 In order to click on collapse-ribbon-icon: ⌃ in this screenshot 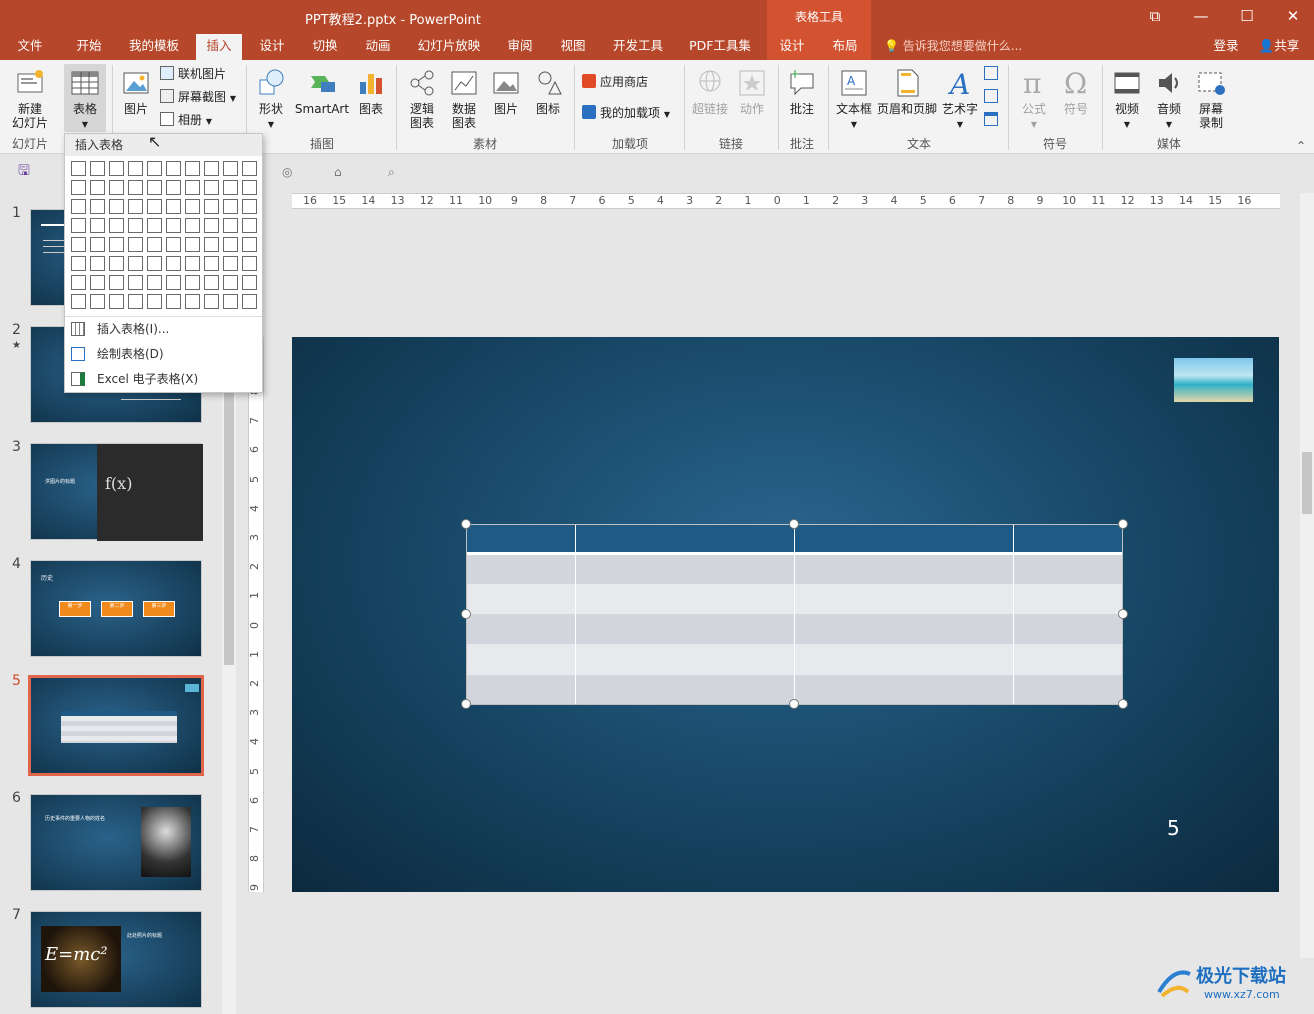, I will do `click(1301, 146)`.